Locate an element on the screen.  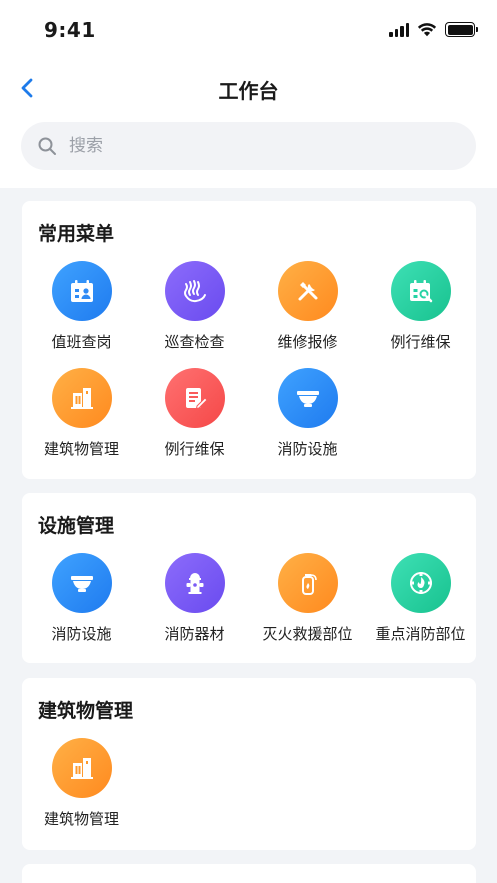
menu-item-routine-maintenance: 例行维保 is located at coordinates (420, 314).